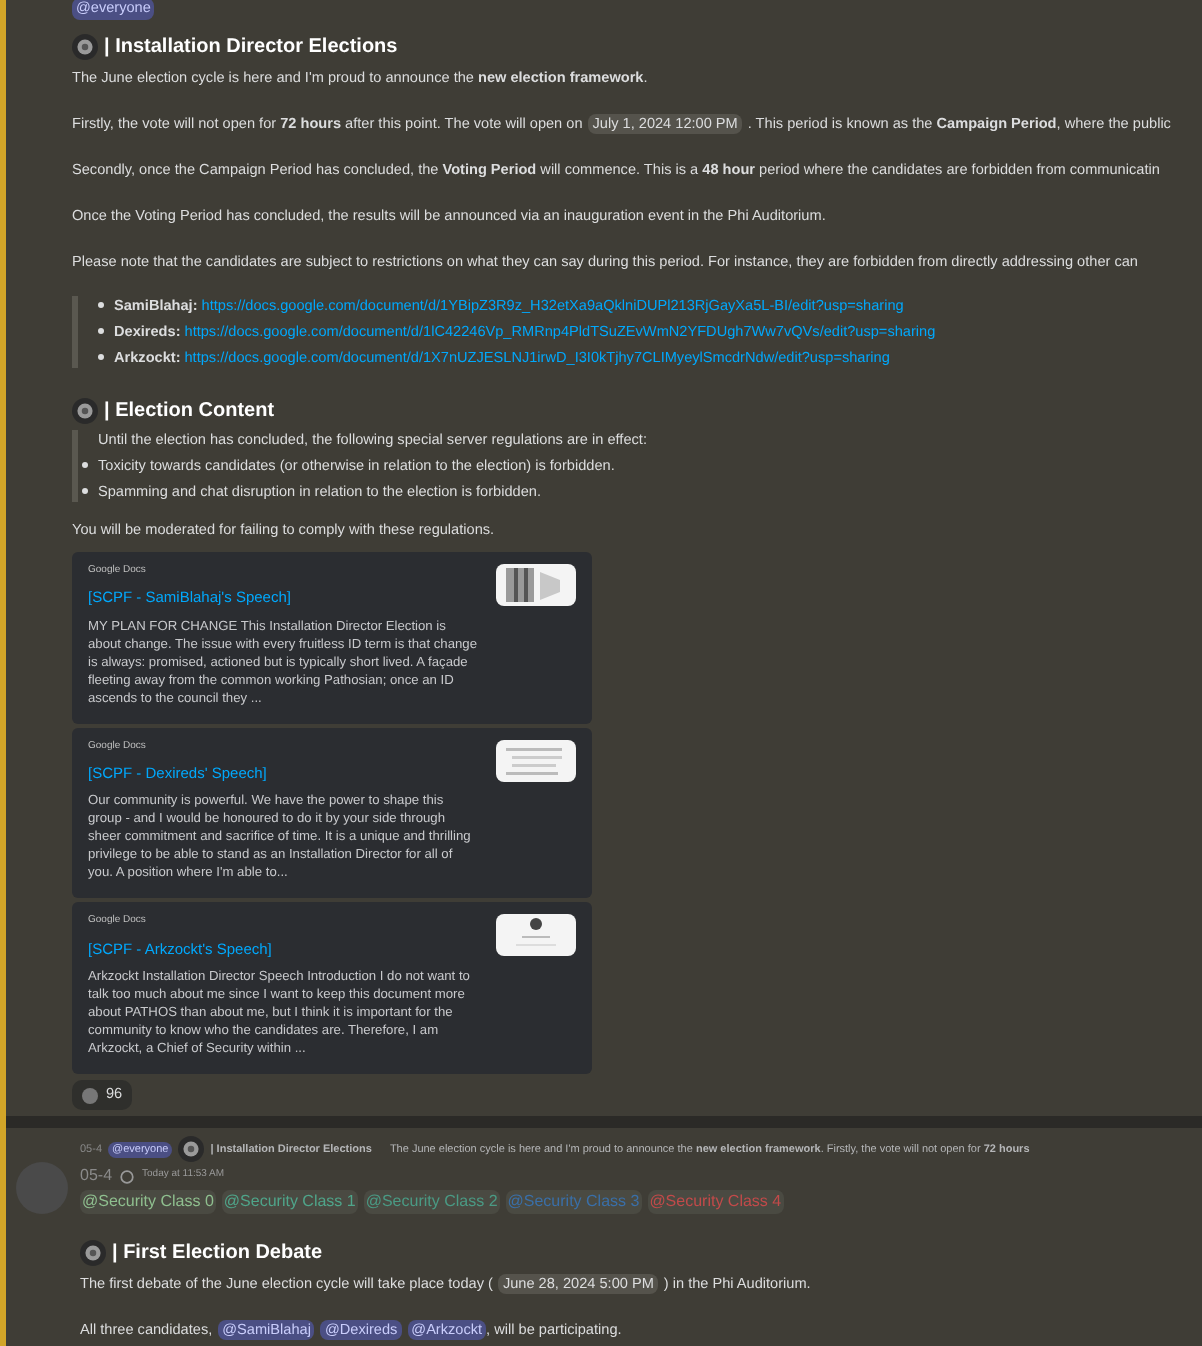 This screenshot has height=1346, width=1202. What do you see at coordinates (148, 1202) in the screenshot?
I see `role-mention: @Security Class 0` at bounding box center [148, 1202].